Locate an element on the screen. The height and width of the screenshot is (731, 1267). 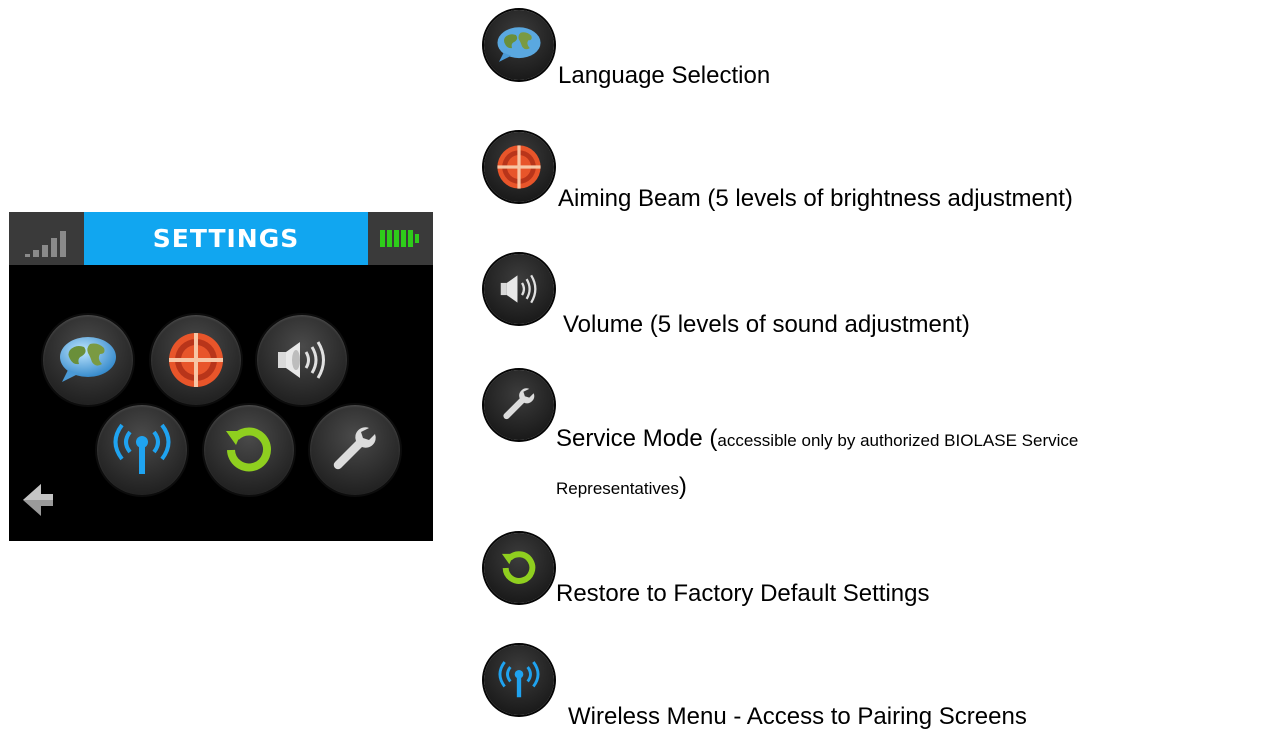
service-mode-button is located at coordinates (355, 450).